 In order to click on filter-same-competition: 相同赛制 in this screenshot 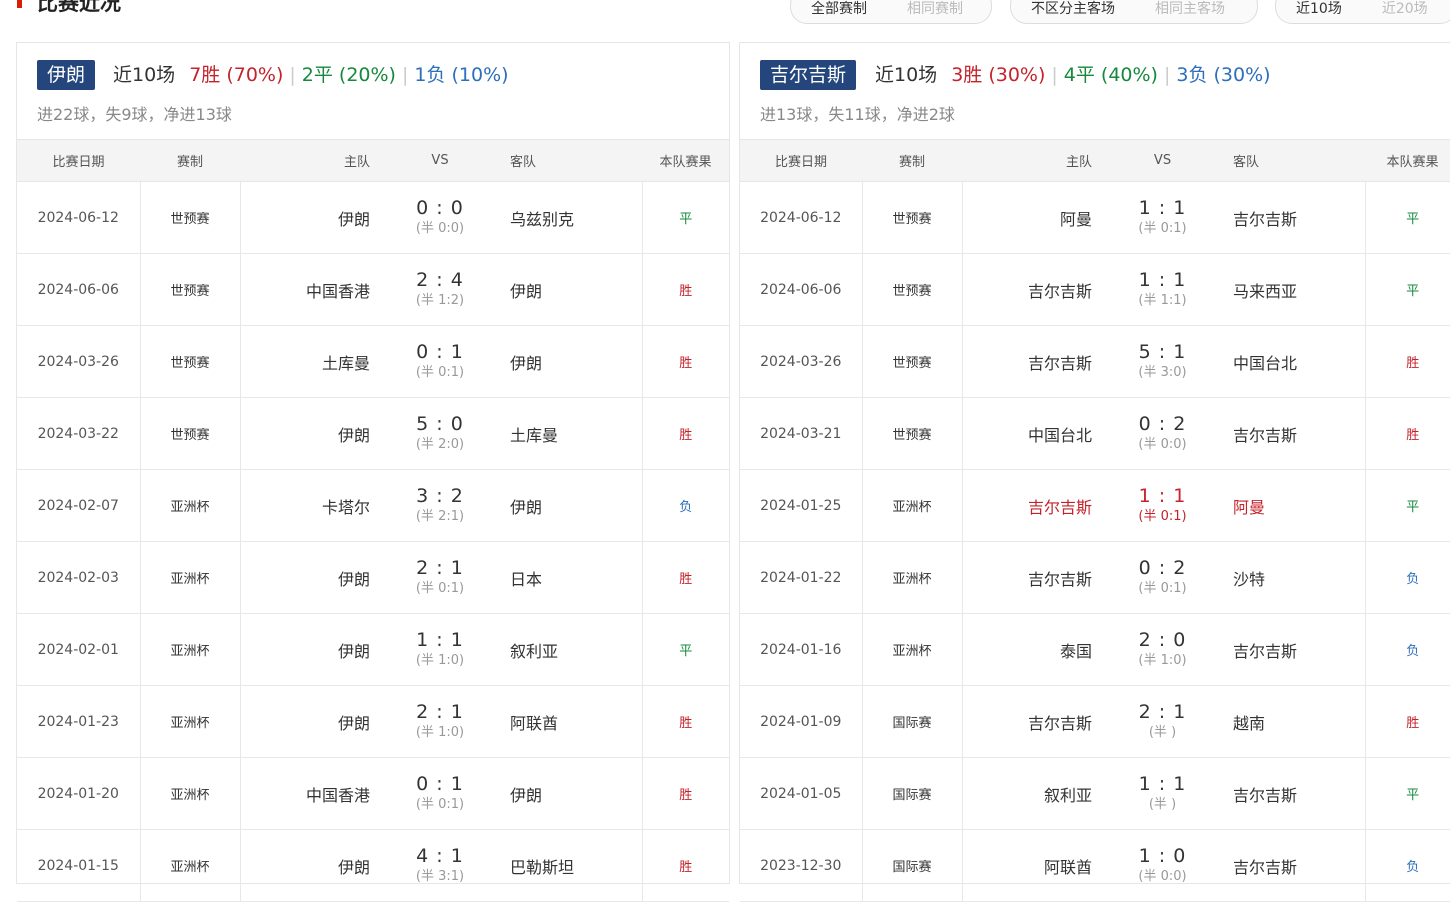, I will do `click(935, 11)`.